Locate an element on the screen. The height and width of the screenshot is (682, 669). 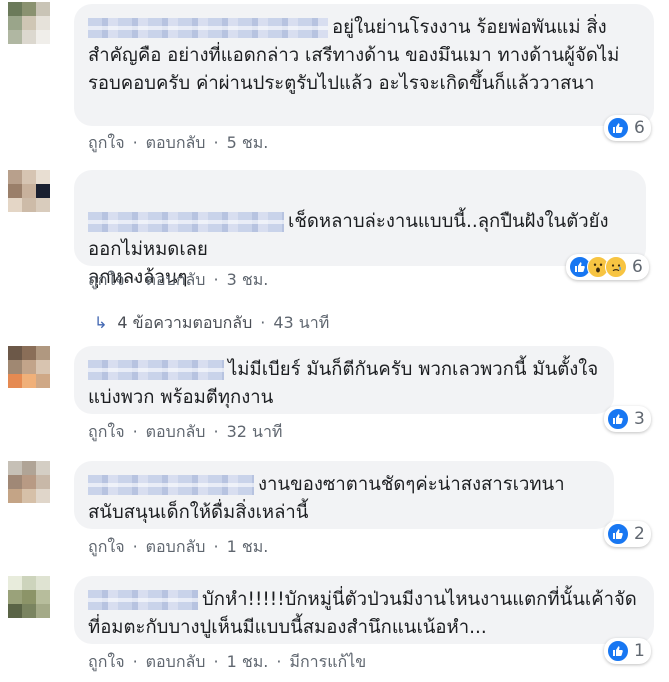
comment-timestamp: 5 ชม. is located at coordinates (248, 142).